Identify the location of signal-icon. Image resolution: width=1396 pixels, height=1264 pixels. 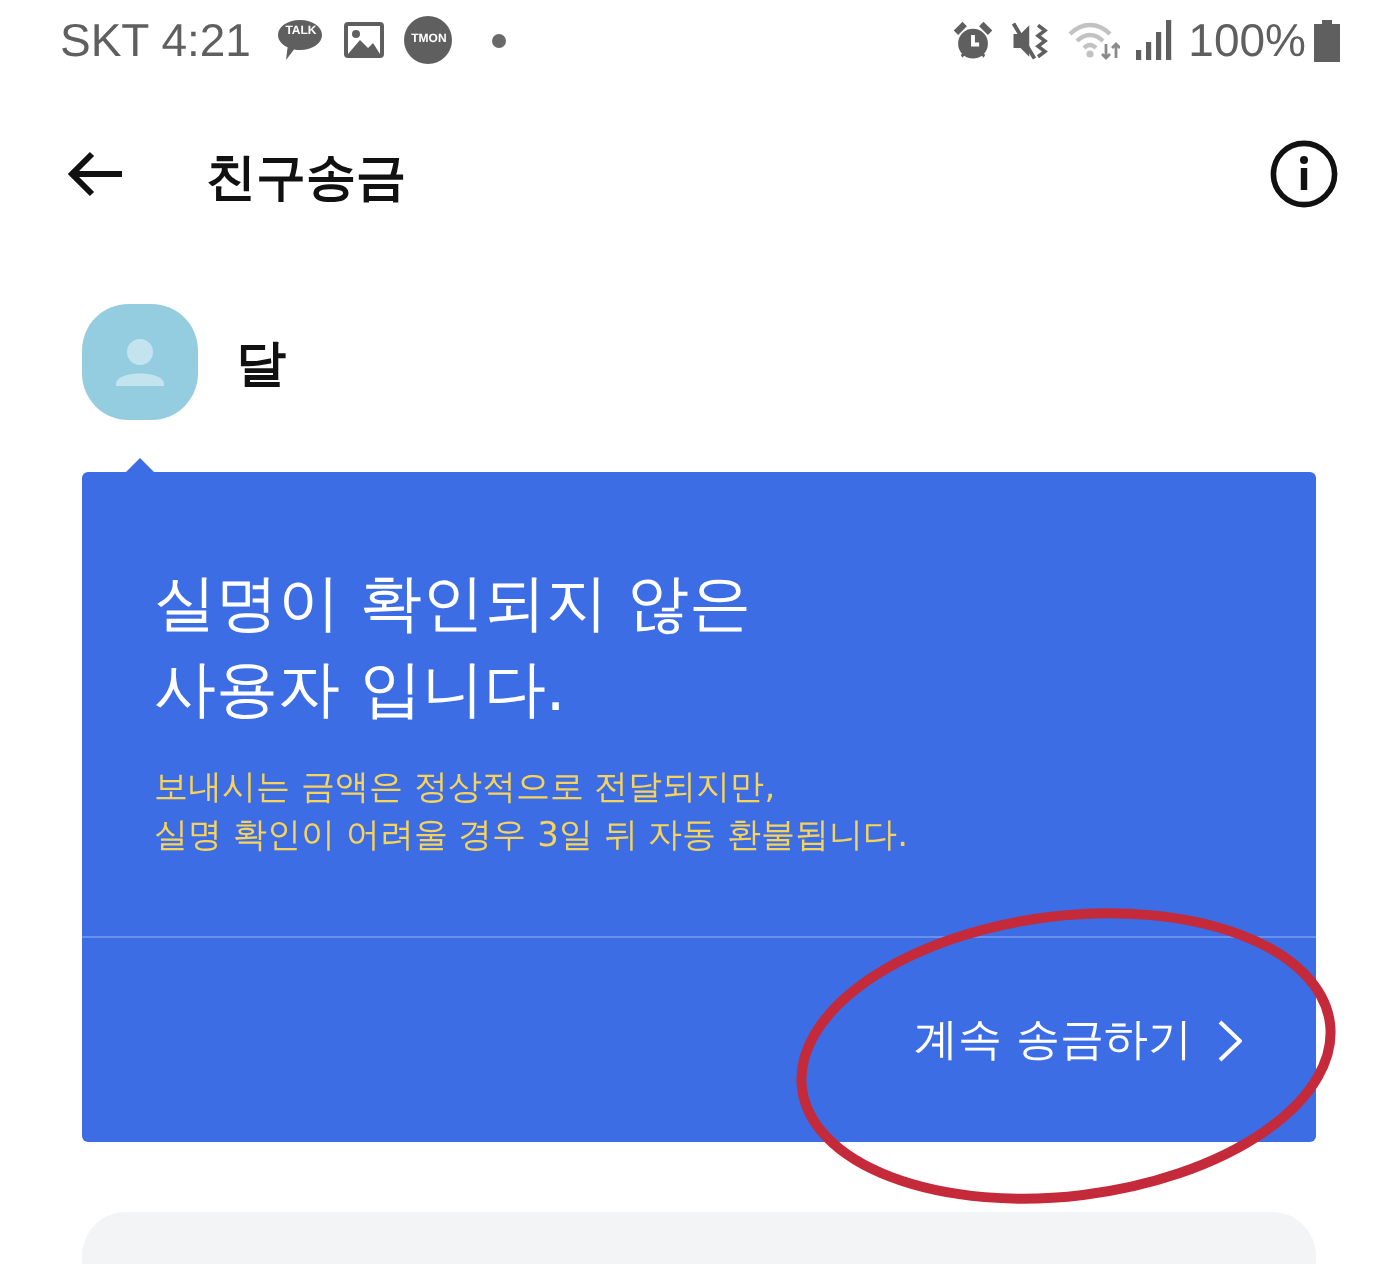
(1154, 40).